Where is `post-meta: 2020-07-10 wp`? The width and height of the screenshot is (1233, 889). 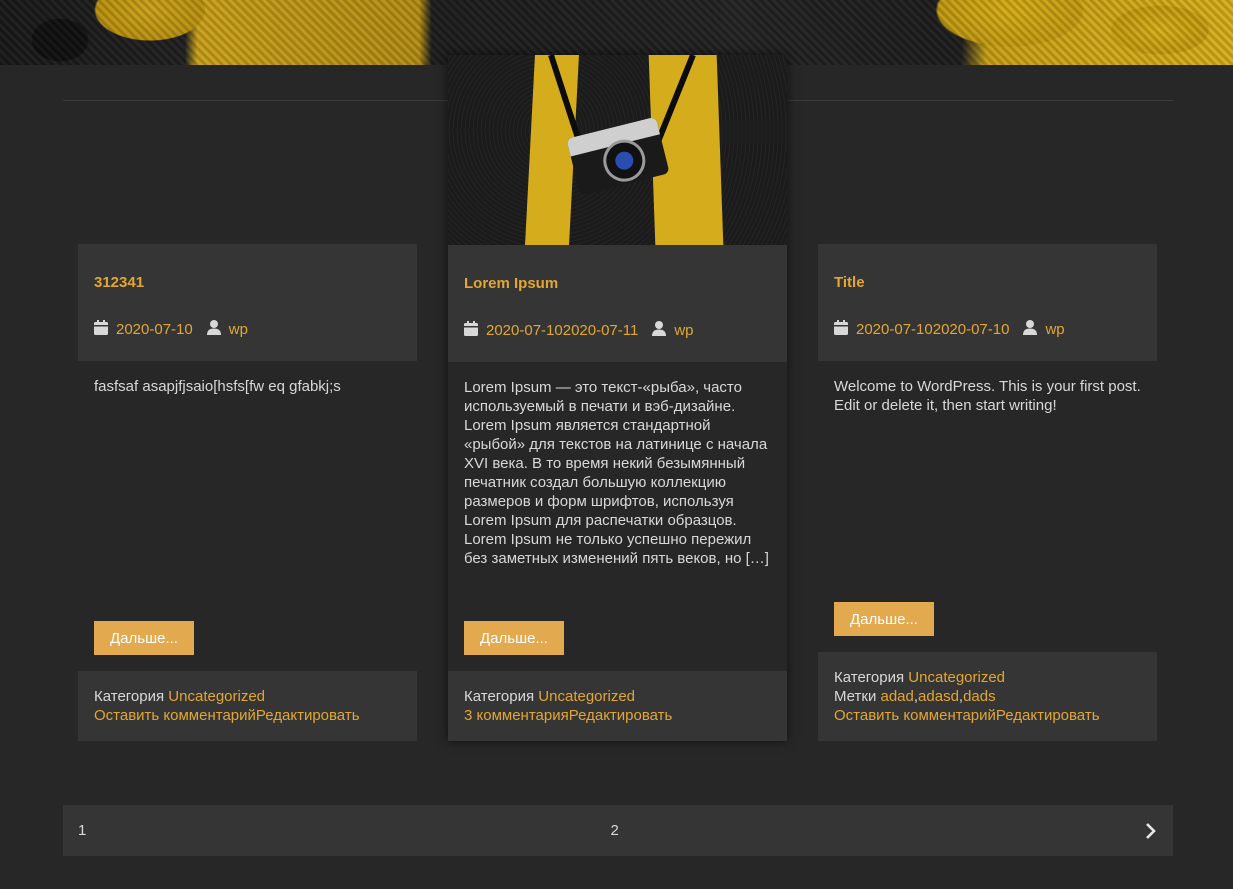
post-meta: 2020-07-10 wp is located at coordinates (247, 329).